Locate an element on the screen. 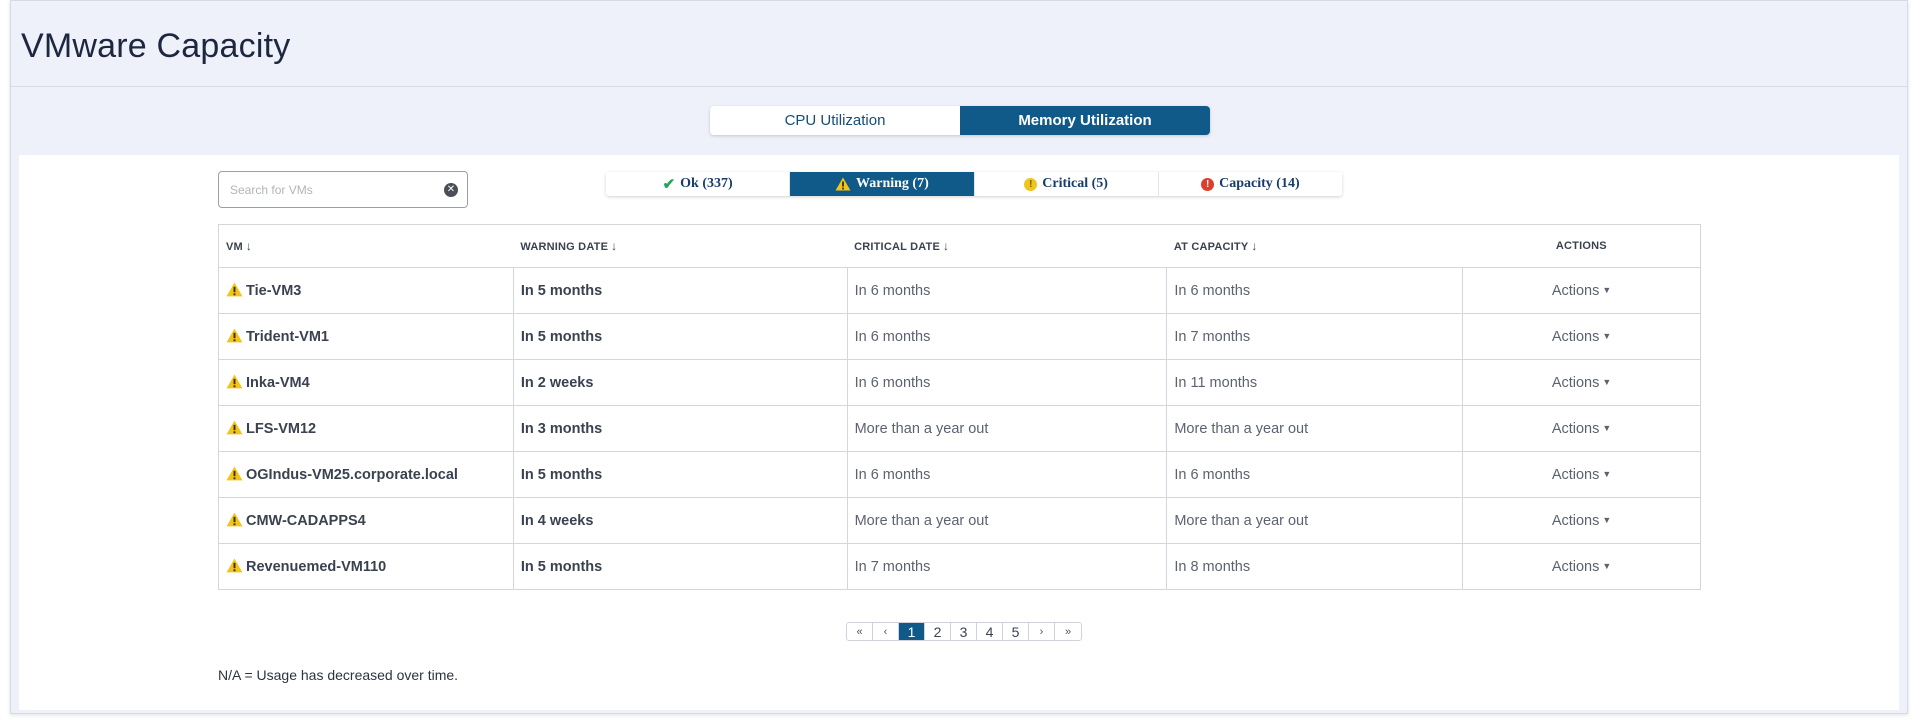 The width and height of the screenshot is (1920, 727). at-capacity-cell: More than a year out is located at coordinates (1315, 428).